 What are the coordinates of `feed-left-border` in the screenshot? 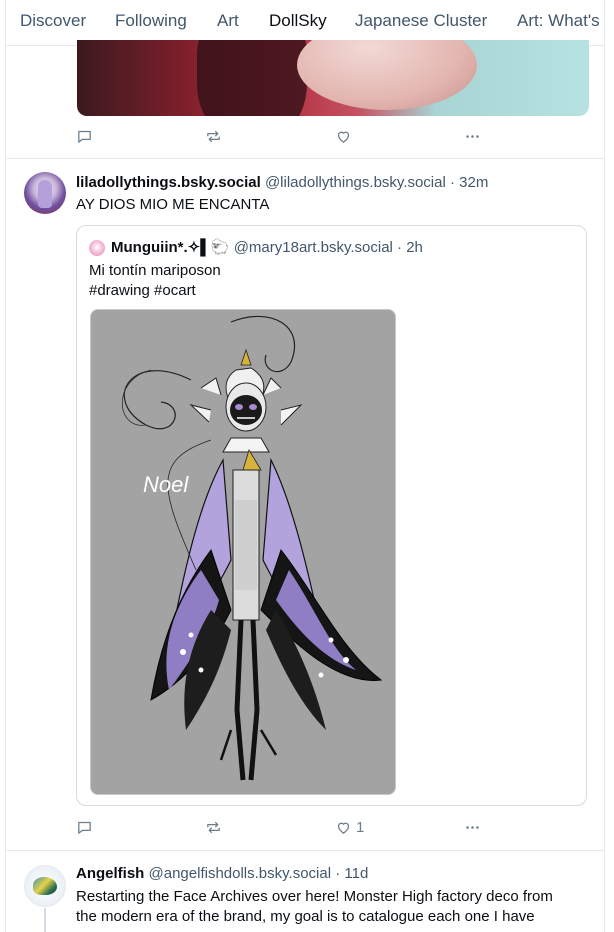 It's located at (5, 466).